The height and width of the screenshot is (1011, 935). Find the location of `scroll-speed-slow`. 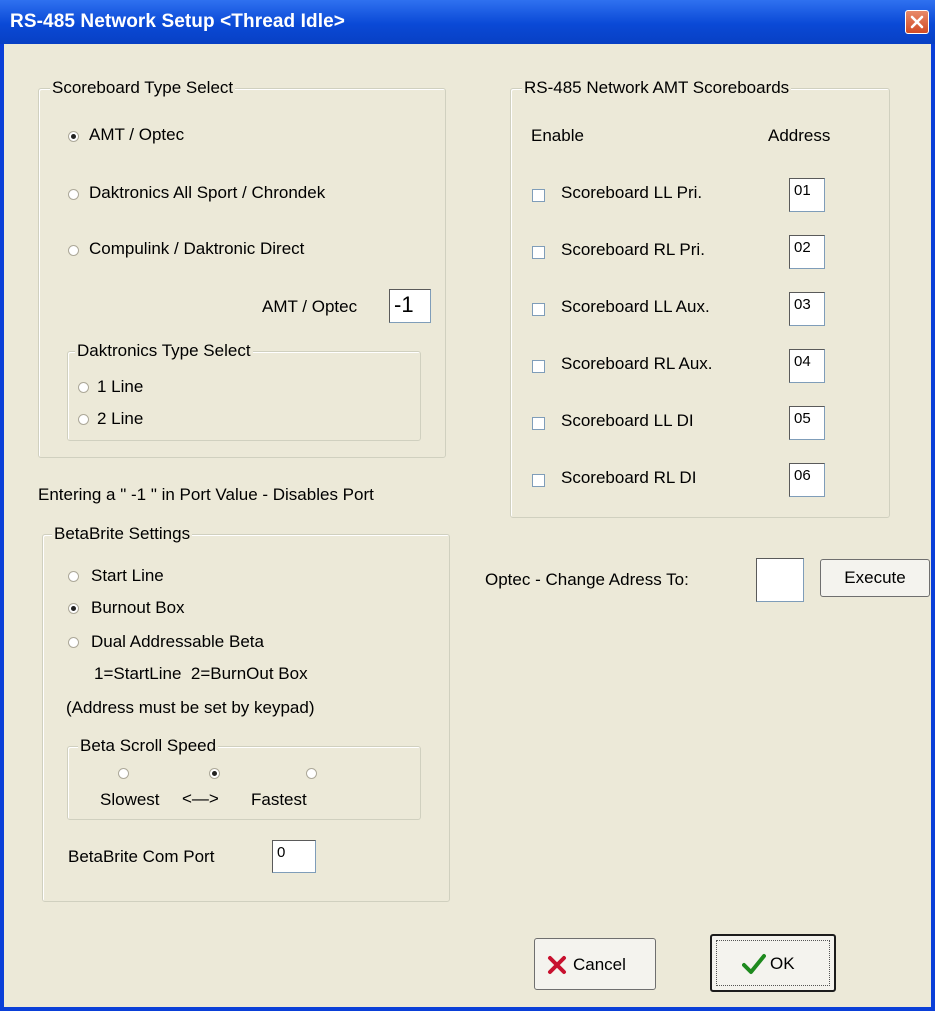

scroll-speed-slow is located at coordinates (123, 773).